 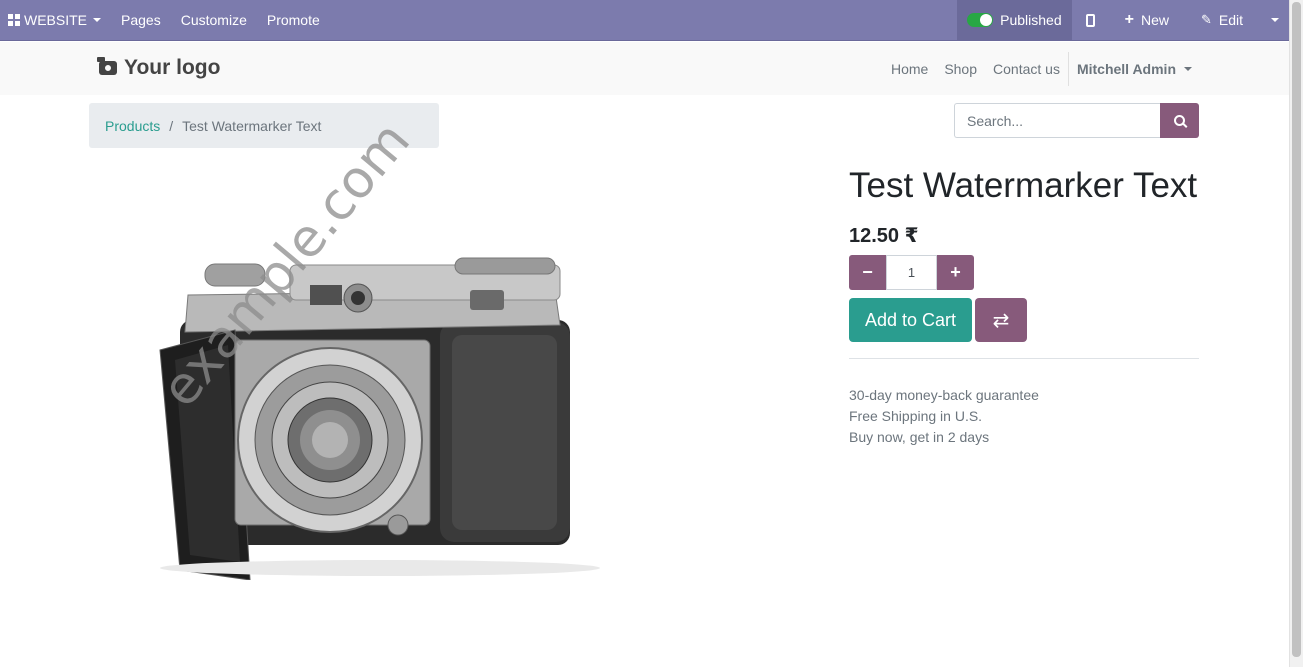 I want to click on scrollbar-thumb, so click(x=1296, y=329).